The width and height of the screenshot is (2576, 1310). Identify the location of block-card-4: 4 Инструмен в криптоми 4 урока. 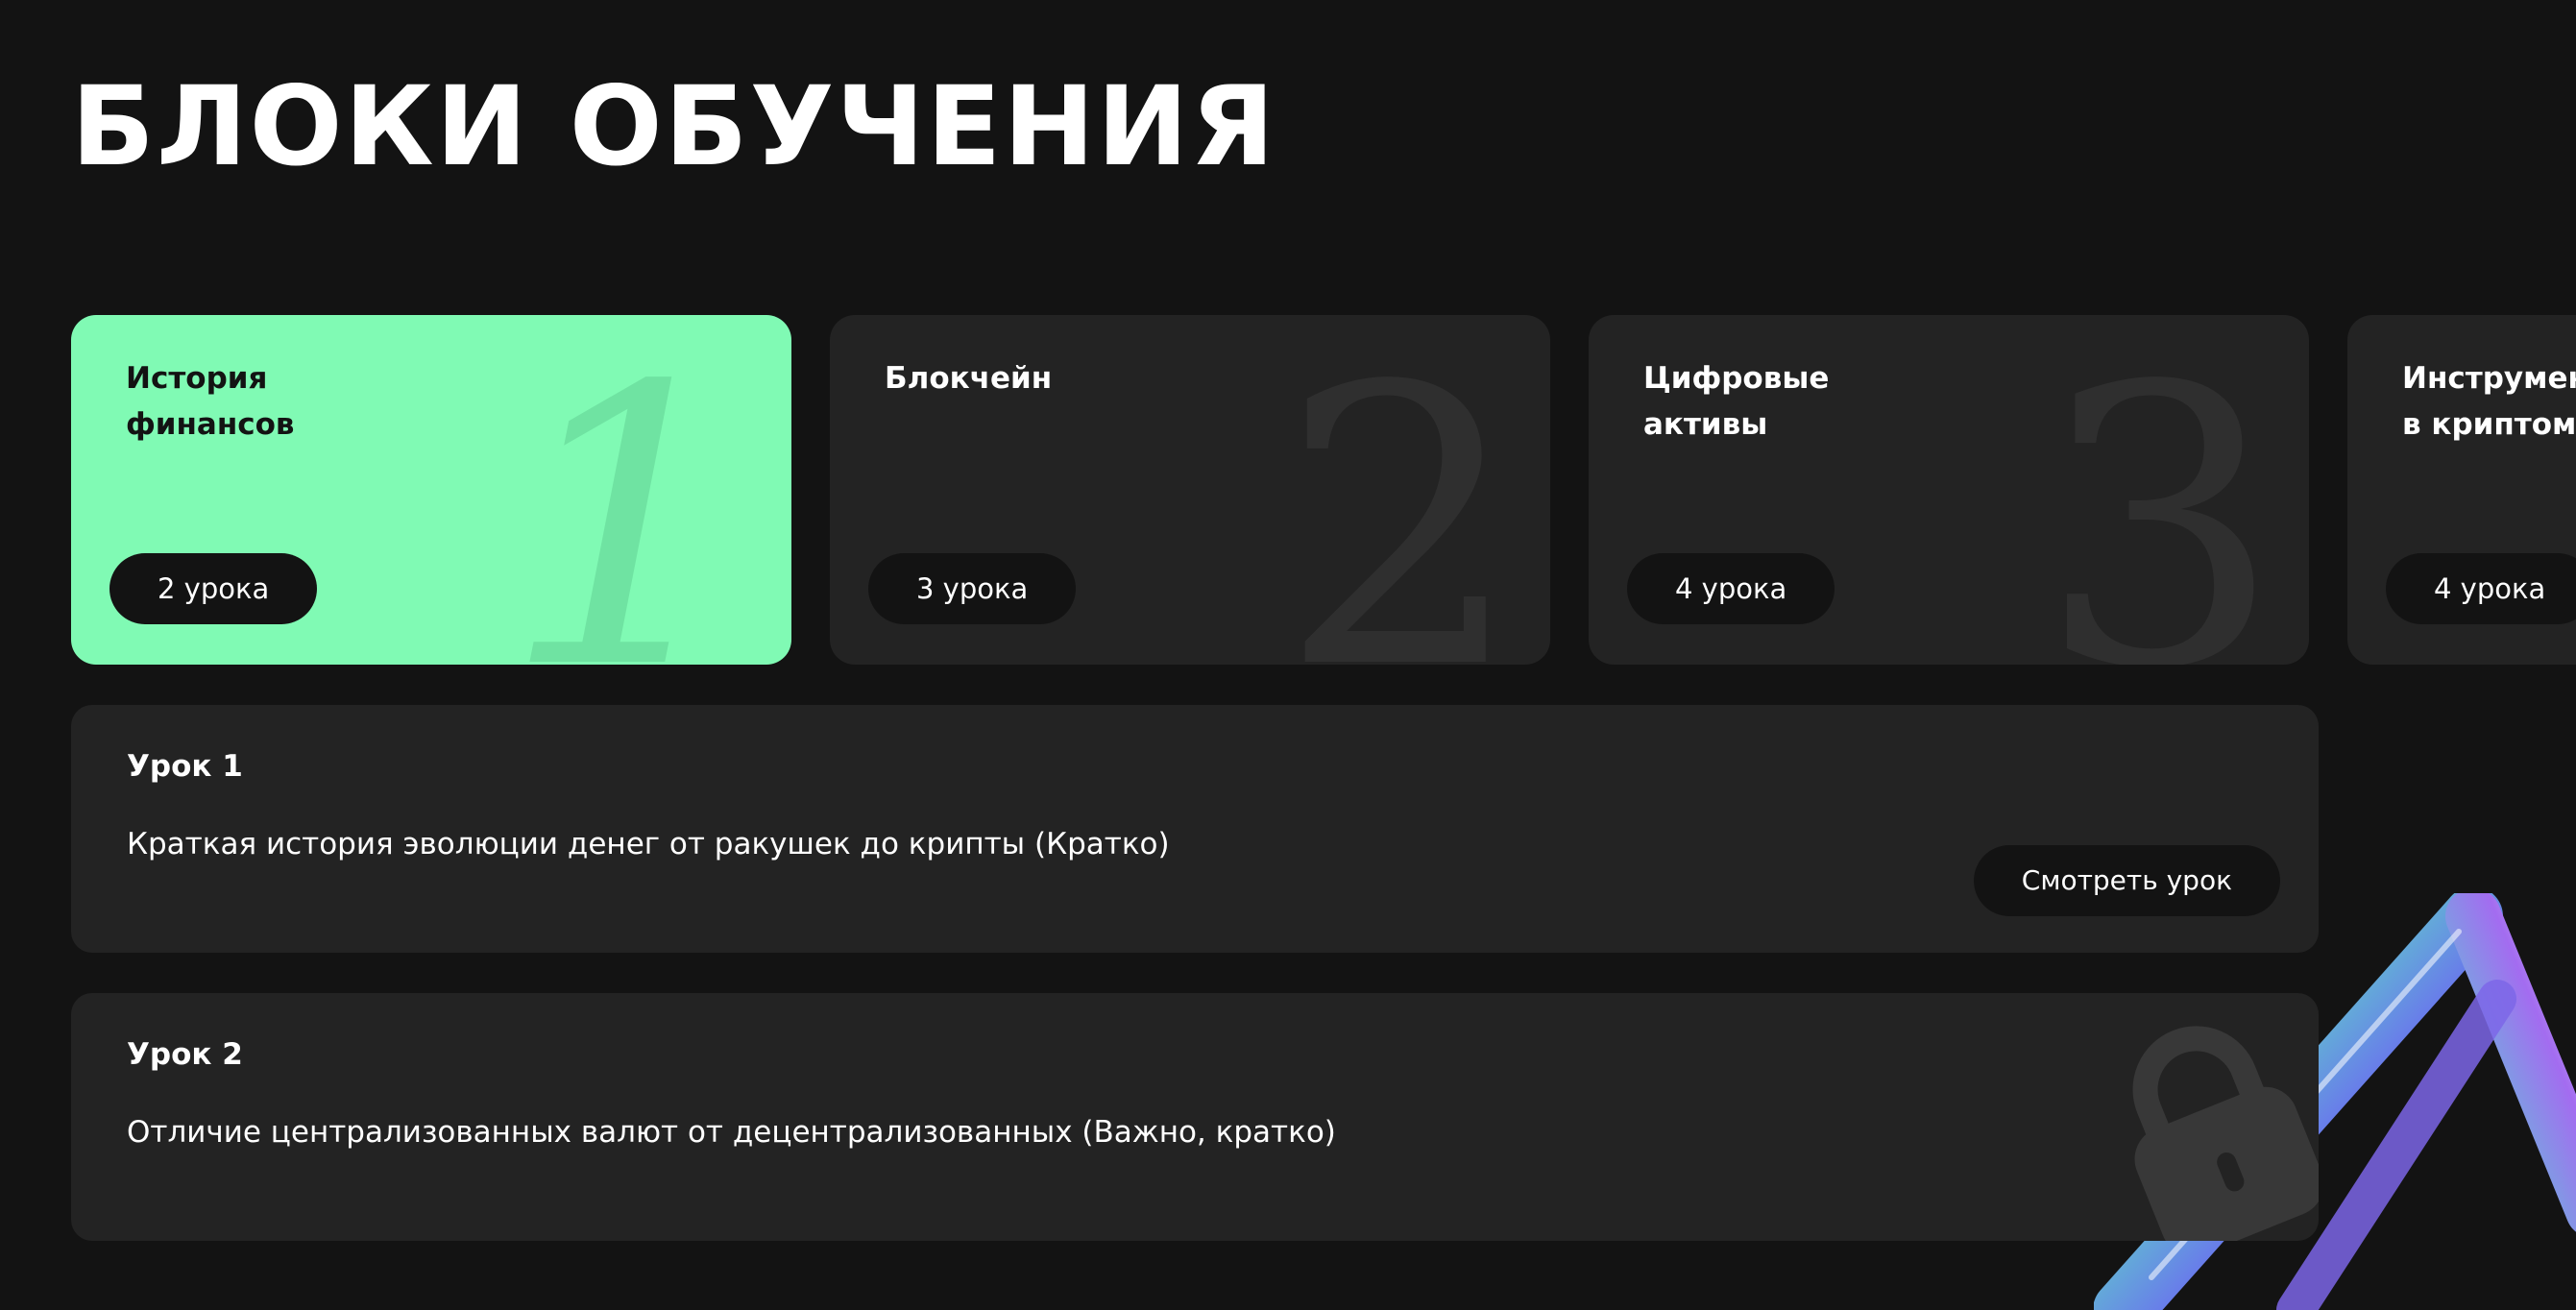
(2461, 490).